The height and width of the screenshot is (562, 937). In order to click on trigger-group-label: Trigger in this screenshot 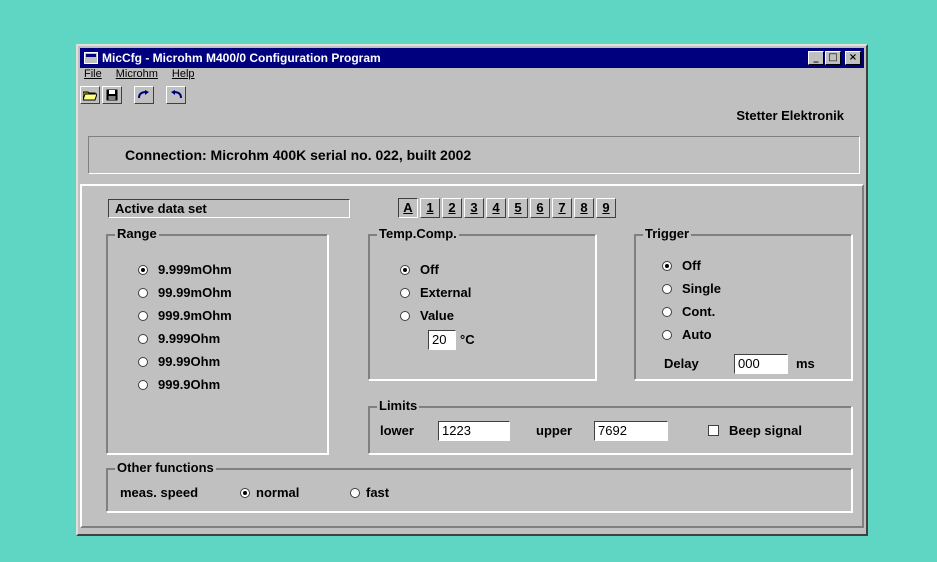, I will do `click(667, 233)`.